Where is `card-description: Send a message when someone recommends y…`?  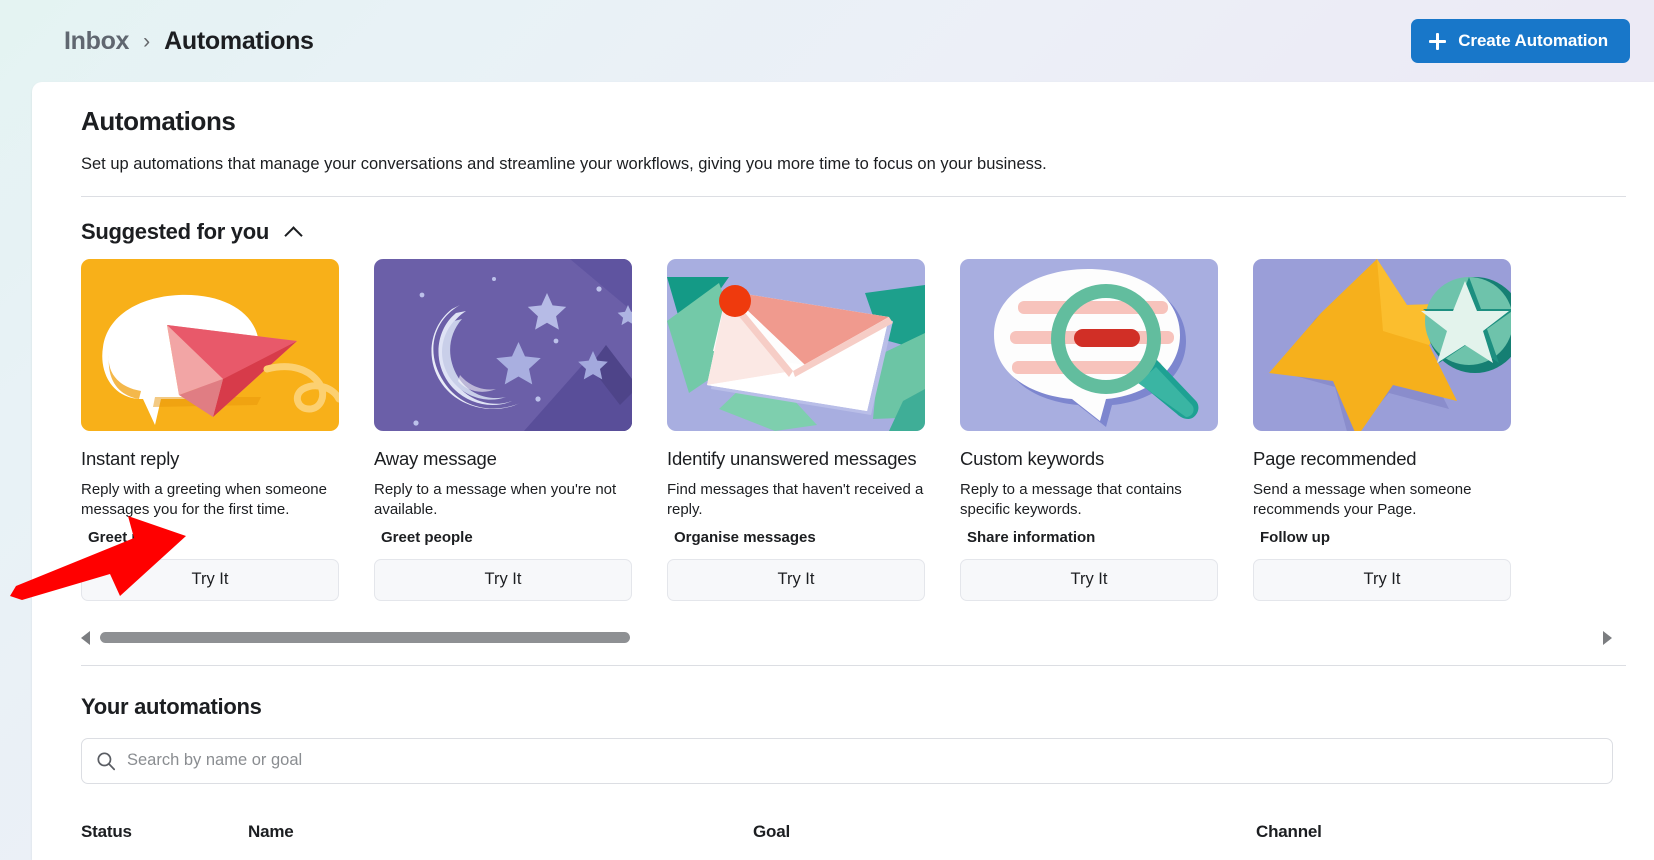
card-description: Send a message when someone recommends y… is located at coordinates (1362, 499).